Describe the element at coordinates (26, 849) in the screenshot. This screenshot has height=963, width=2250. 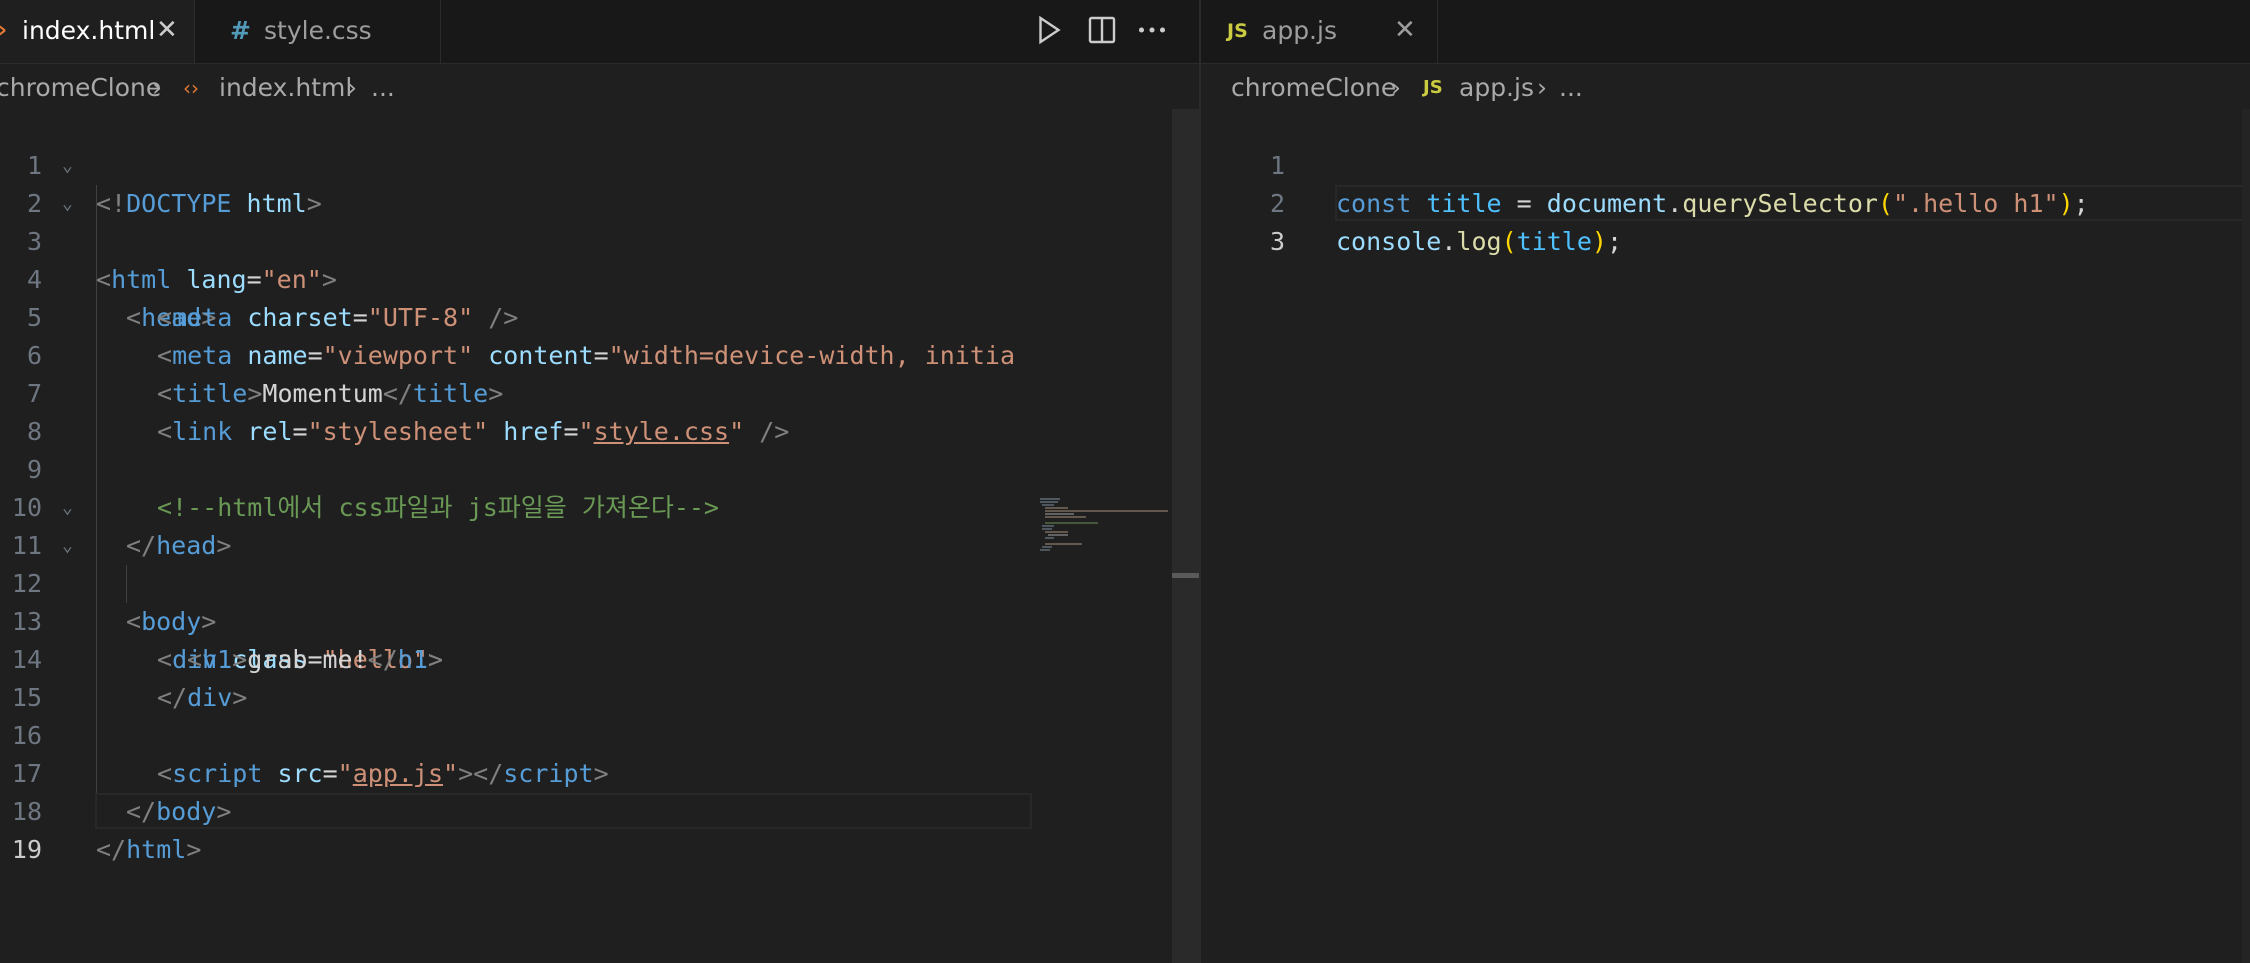
I see `code-line: 19` at that location.